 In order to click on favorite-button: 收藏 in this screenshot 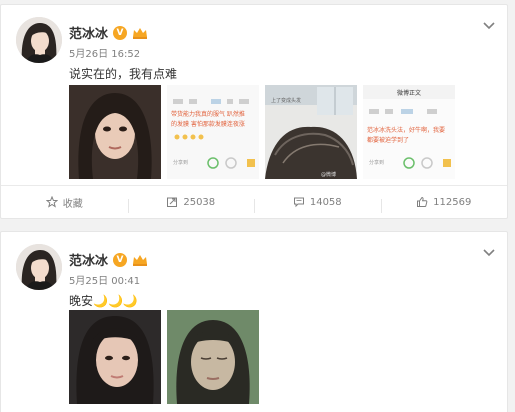, I will do `click(64, 202)`.